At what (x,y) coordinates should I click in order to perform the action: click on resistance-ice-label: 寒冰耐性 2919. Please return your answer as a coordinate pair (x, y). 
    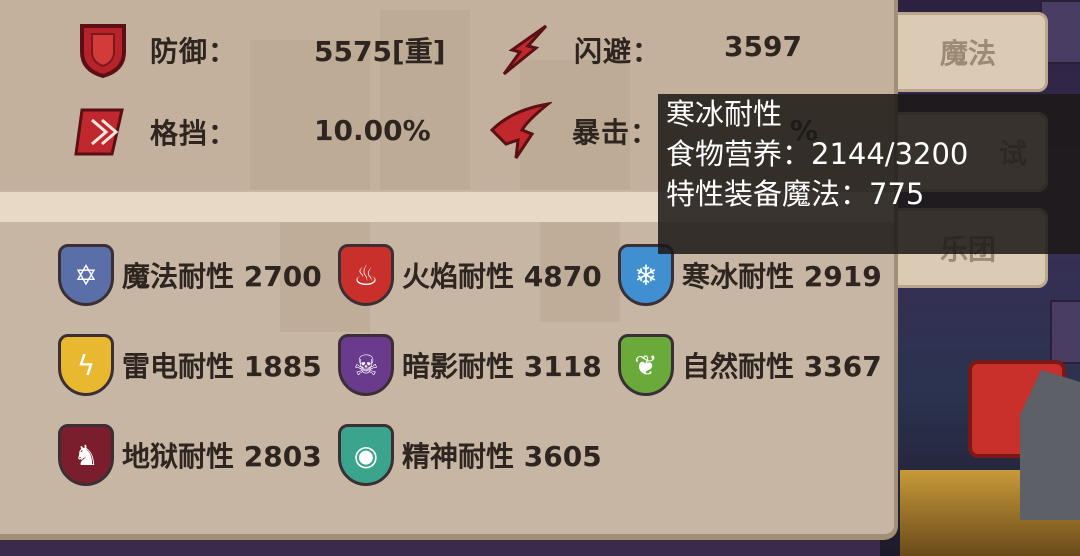
    Looking at the image, I should click on (782, 276).